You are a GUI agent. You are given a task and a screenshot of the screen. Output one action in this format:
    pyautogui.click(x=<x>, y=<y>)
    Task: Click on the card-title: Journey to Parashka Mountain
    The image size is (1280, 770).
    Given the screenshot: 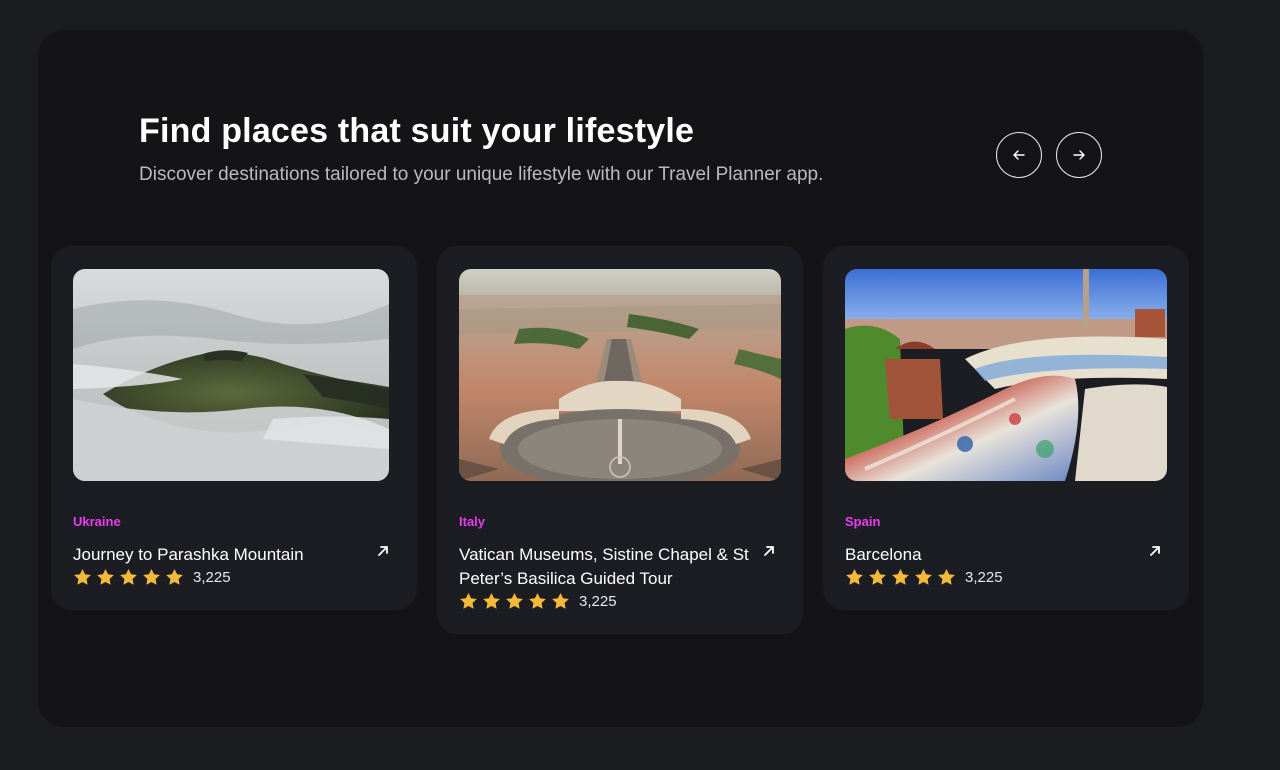 What is the action you would take?
    pyautogui.click(x=218, y=555)
    